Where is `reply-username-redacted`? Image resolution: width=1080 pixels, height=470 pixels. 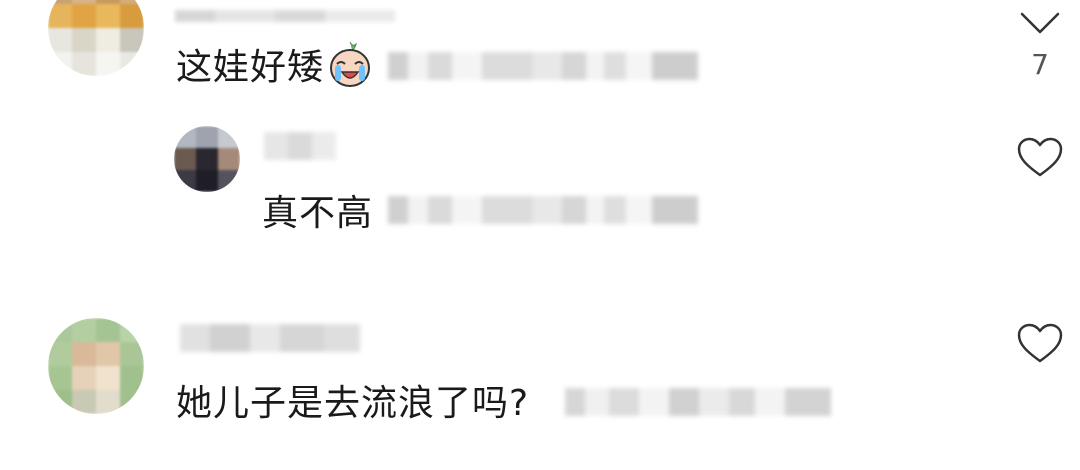 reply-username-redacted is located at coordinates (300, 146).